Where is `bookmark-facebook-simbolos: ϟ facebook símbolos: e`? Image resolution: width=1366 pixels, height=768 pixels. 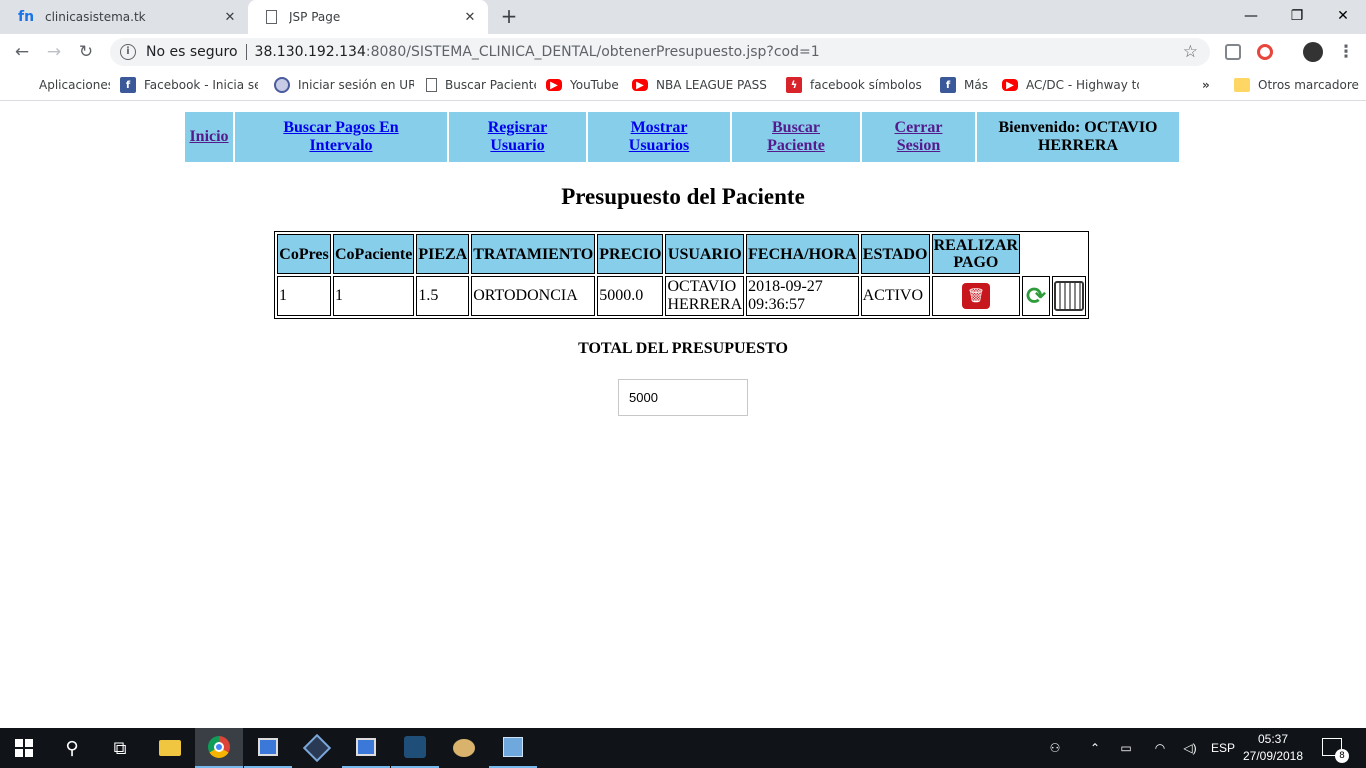
bookmark-facebook-simbolos: ϟ facebook símbolos: e is located at coordinates (854, 85).